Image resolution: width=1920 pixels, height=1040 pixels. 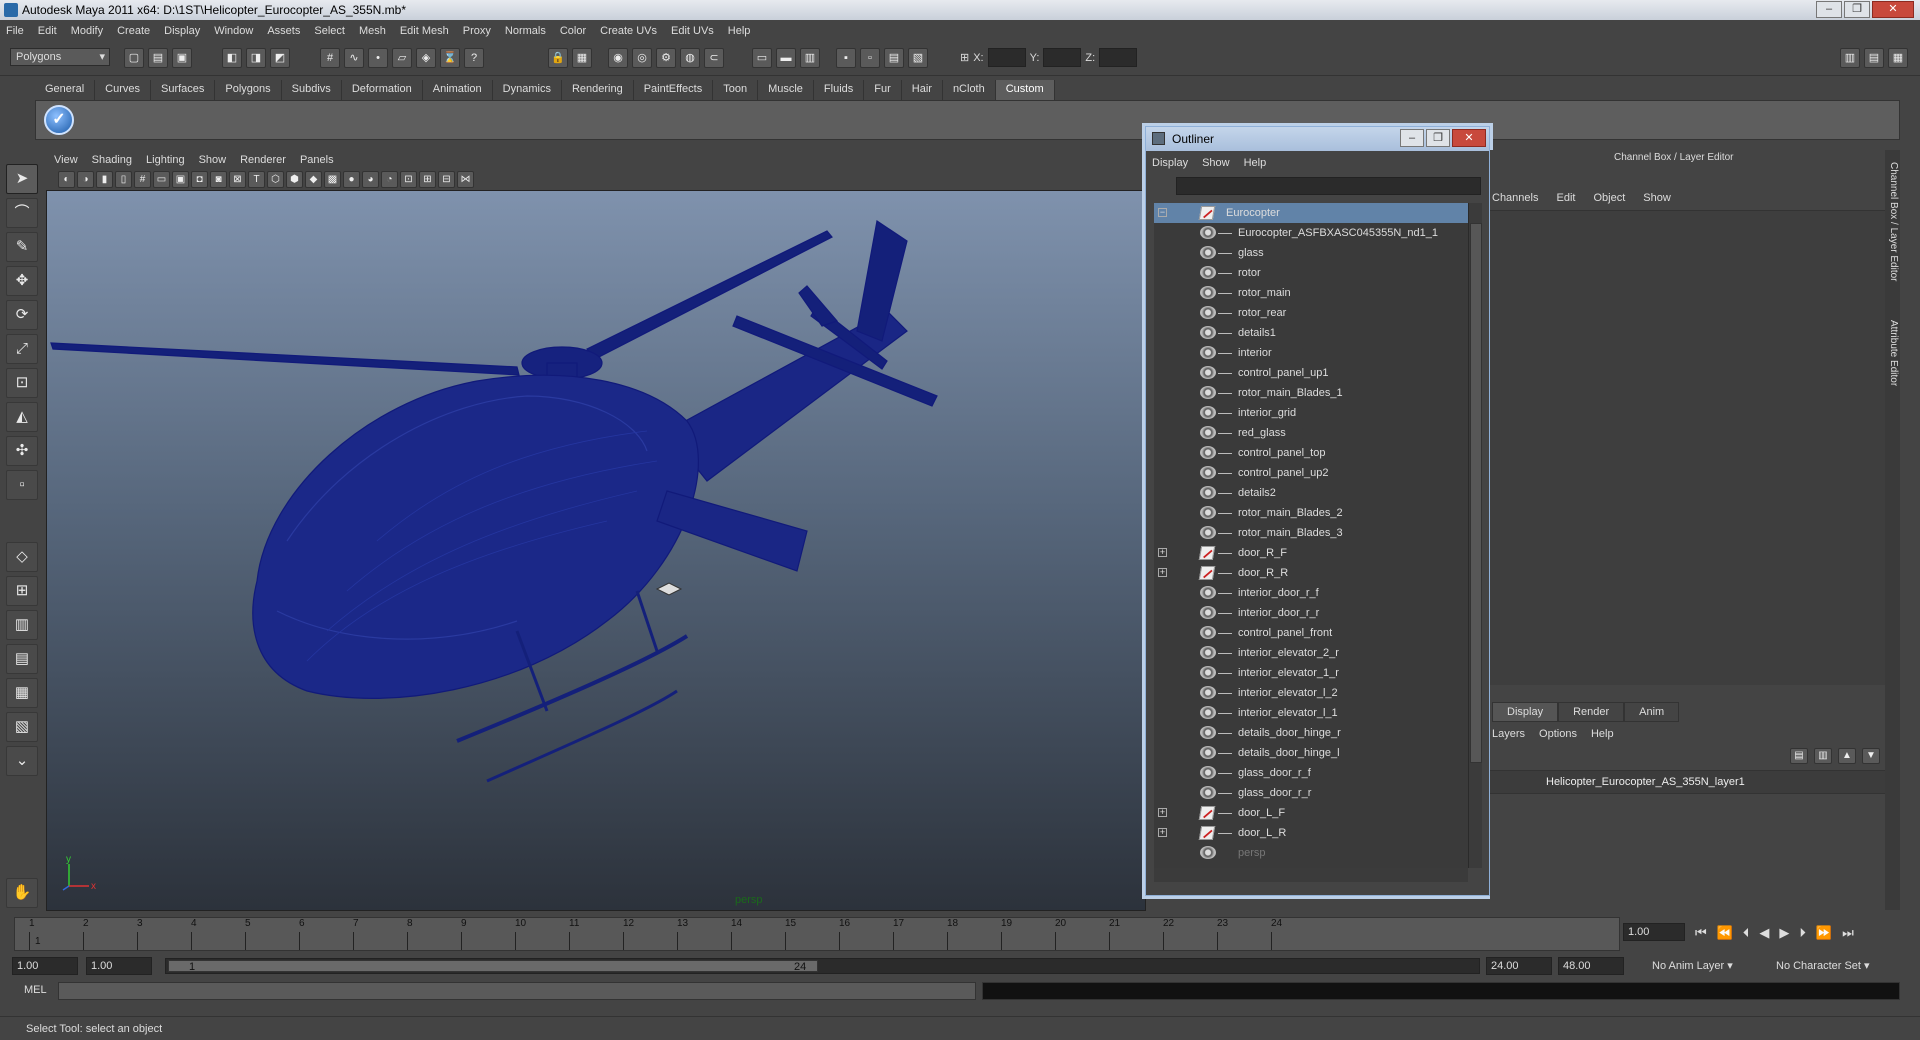 I want to click on outliner-filter-field, so click(x=1328, y=186).